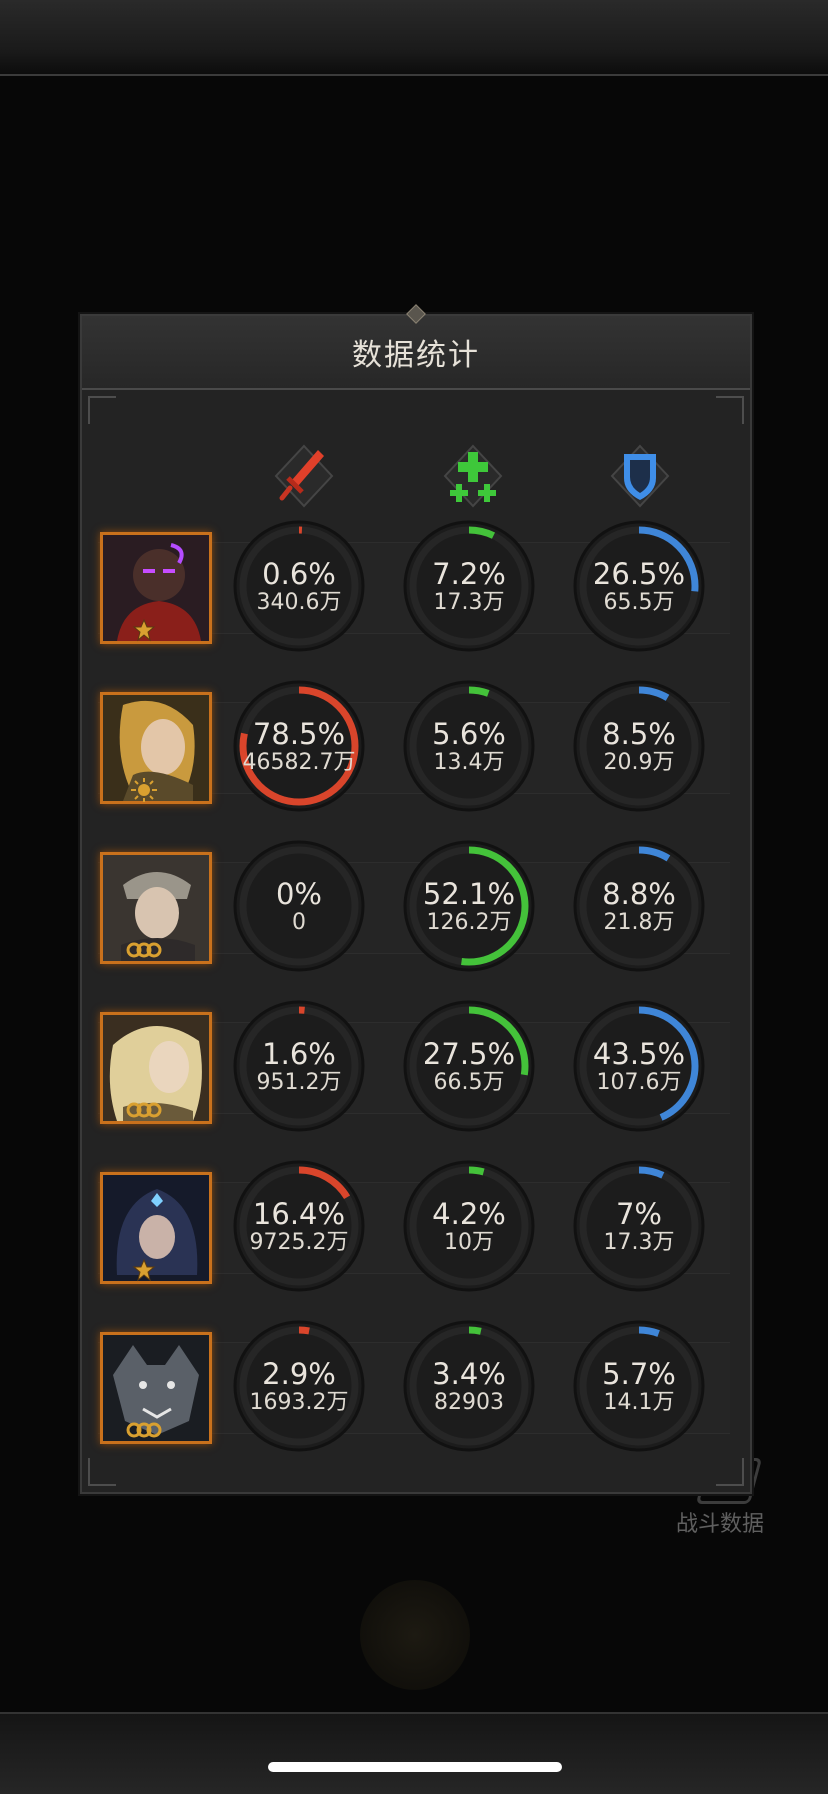 The width and height of the screenshot is (828, 1794). I want to click on damage-value: 1693.2万, so click(299, 1402).